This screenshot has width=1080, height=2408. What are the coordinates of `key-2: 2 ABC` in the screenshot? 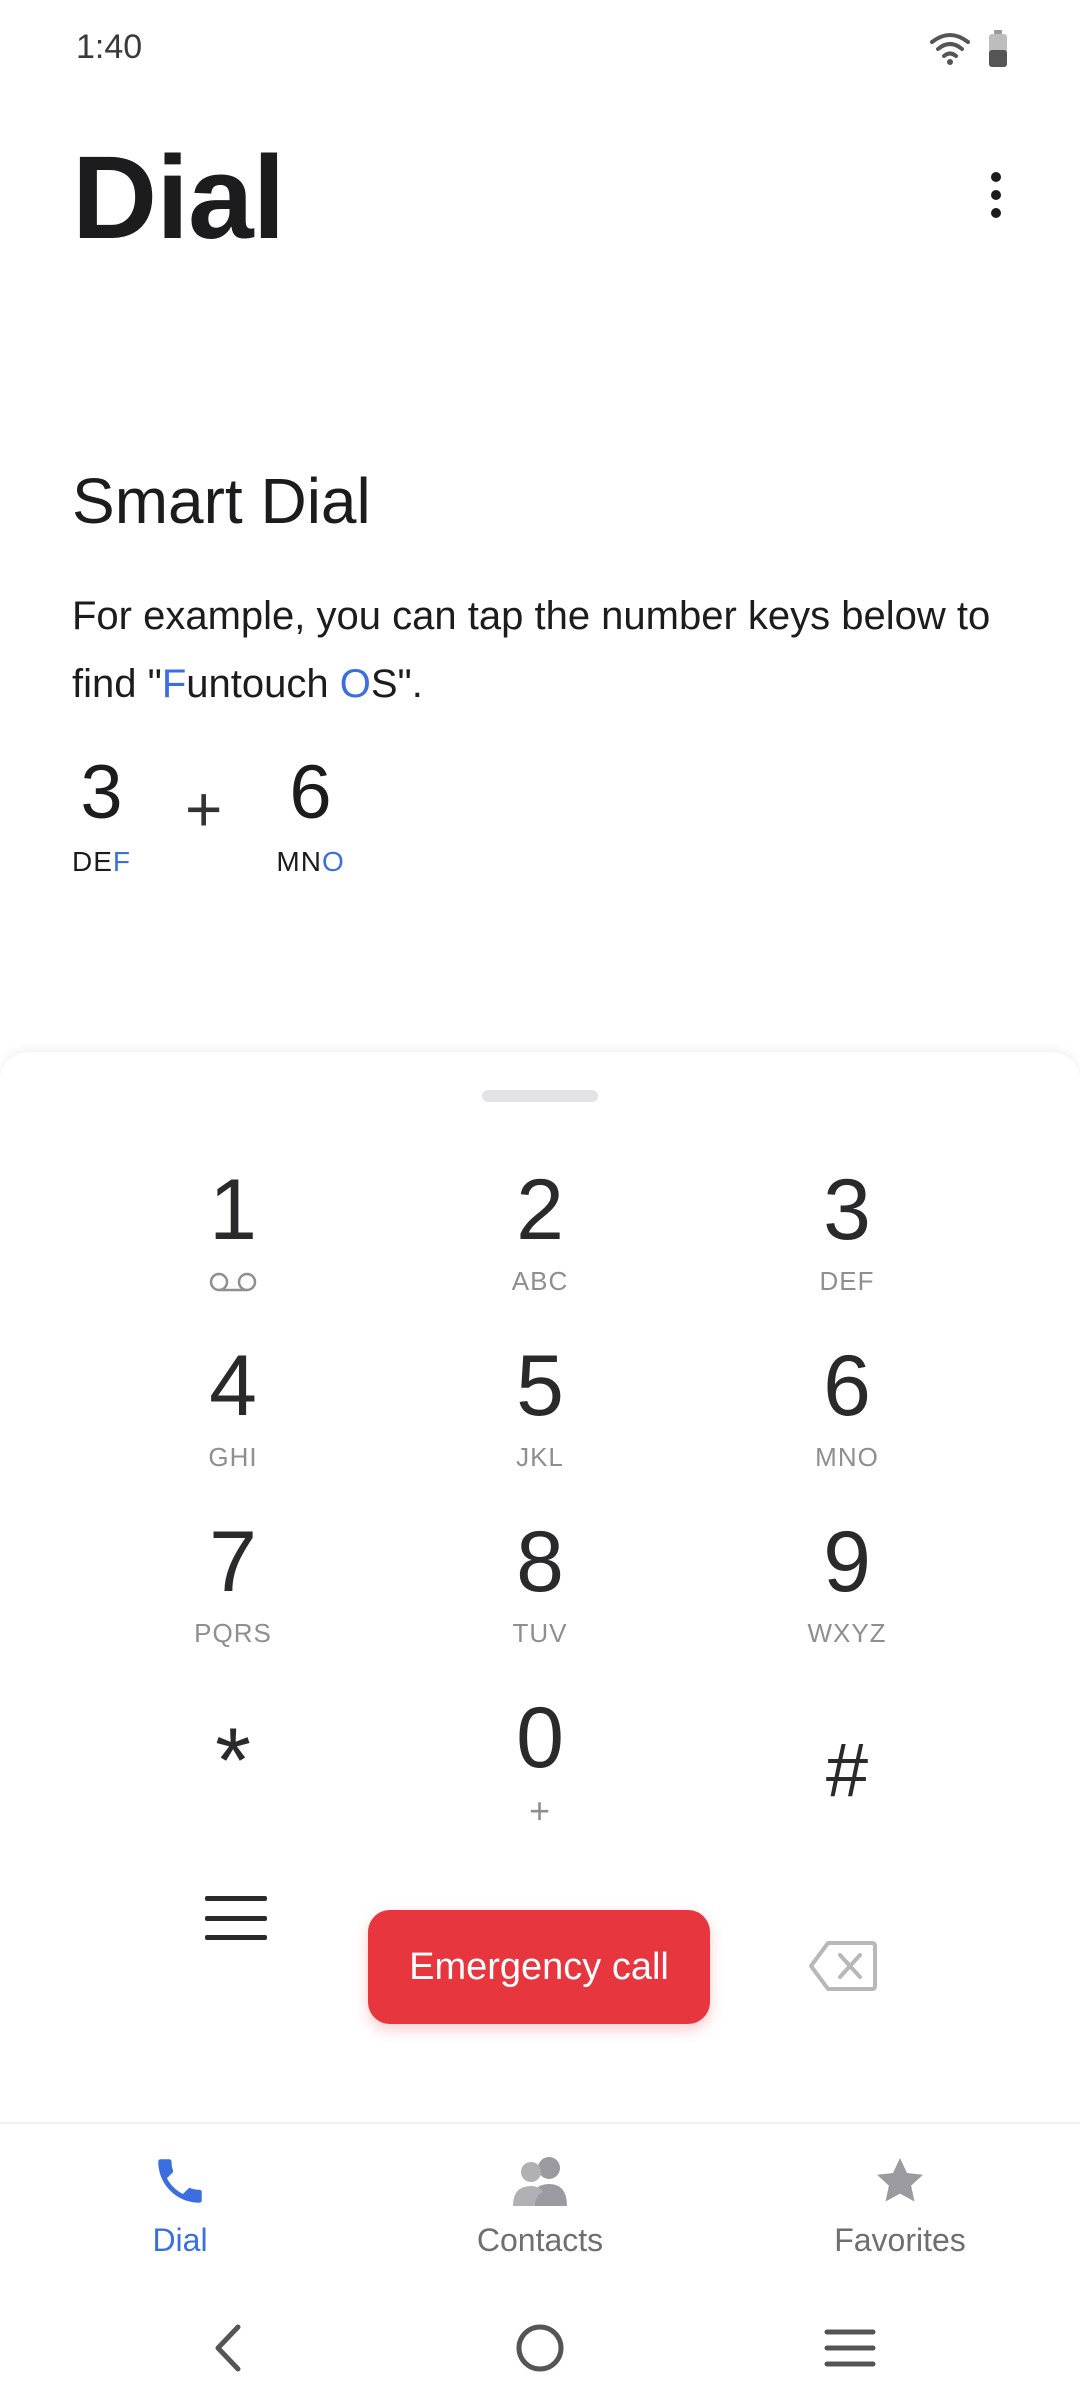 It's located at (540, 1240).